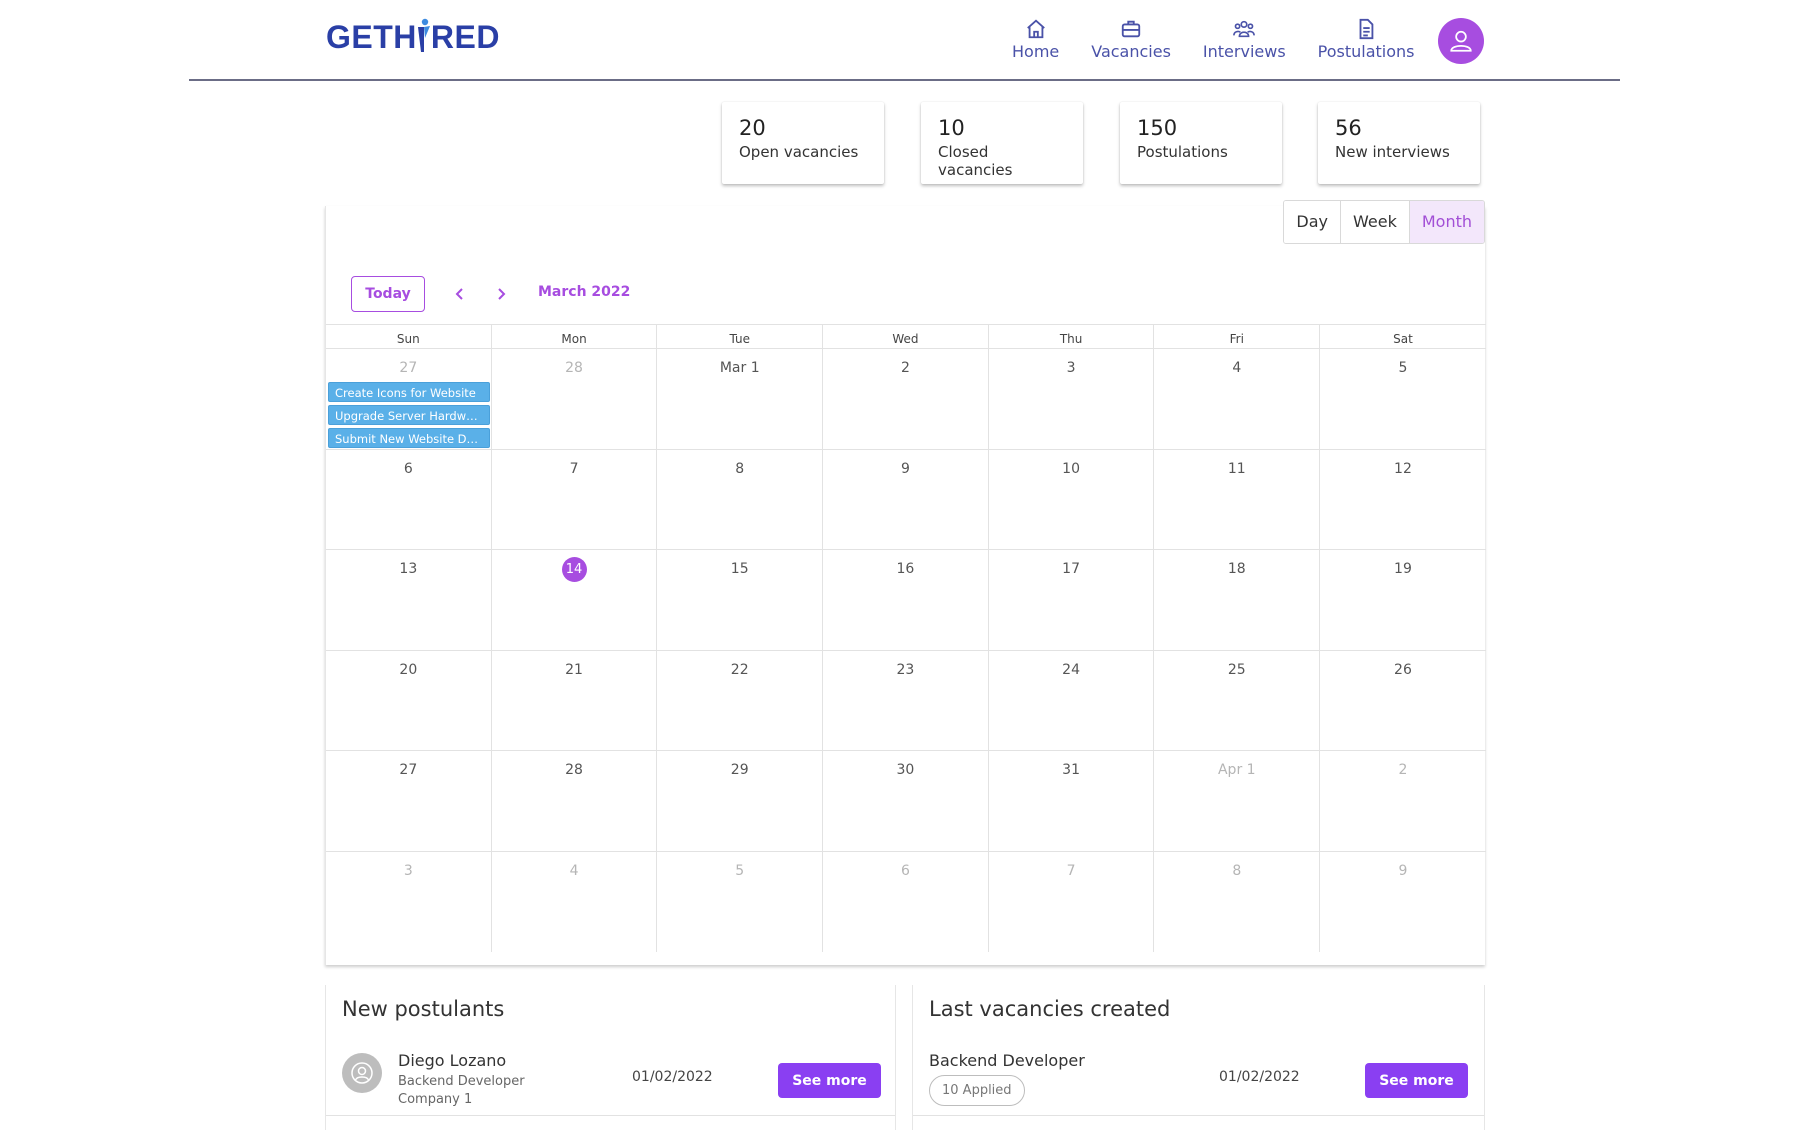  What do you see at coordinates (740, 801) in the screenshot?
I see `calendar-day-cell: 29` at bounding box center [740, 801].